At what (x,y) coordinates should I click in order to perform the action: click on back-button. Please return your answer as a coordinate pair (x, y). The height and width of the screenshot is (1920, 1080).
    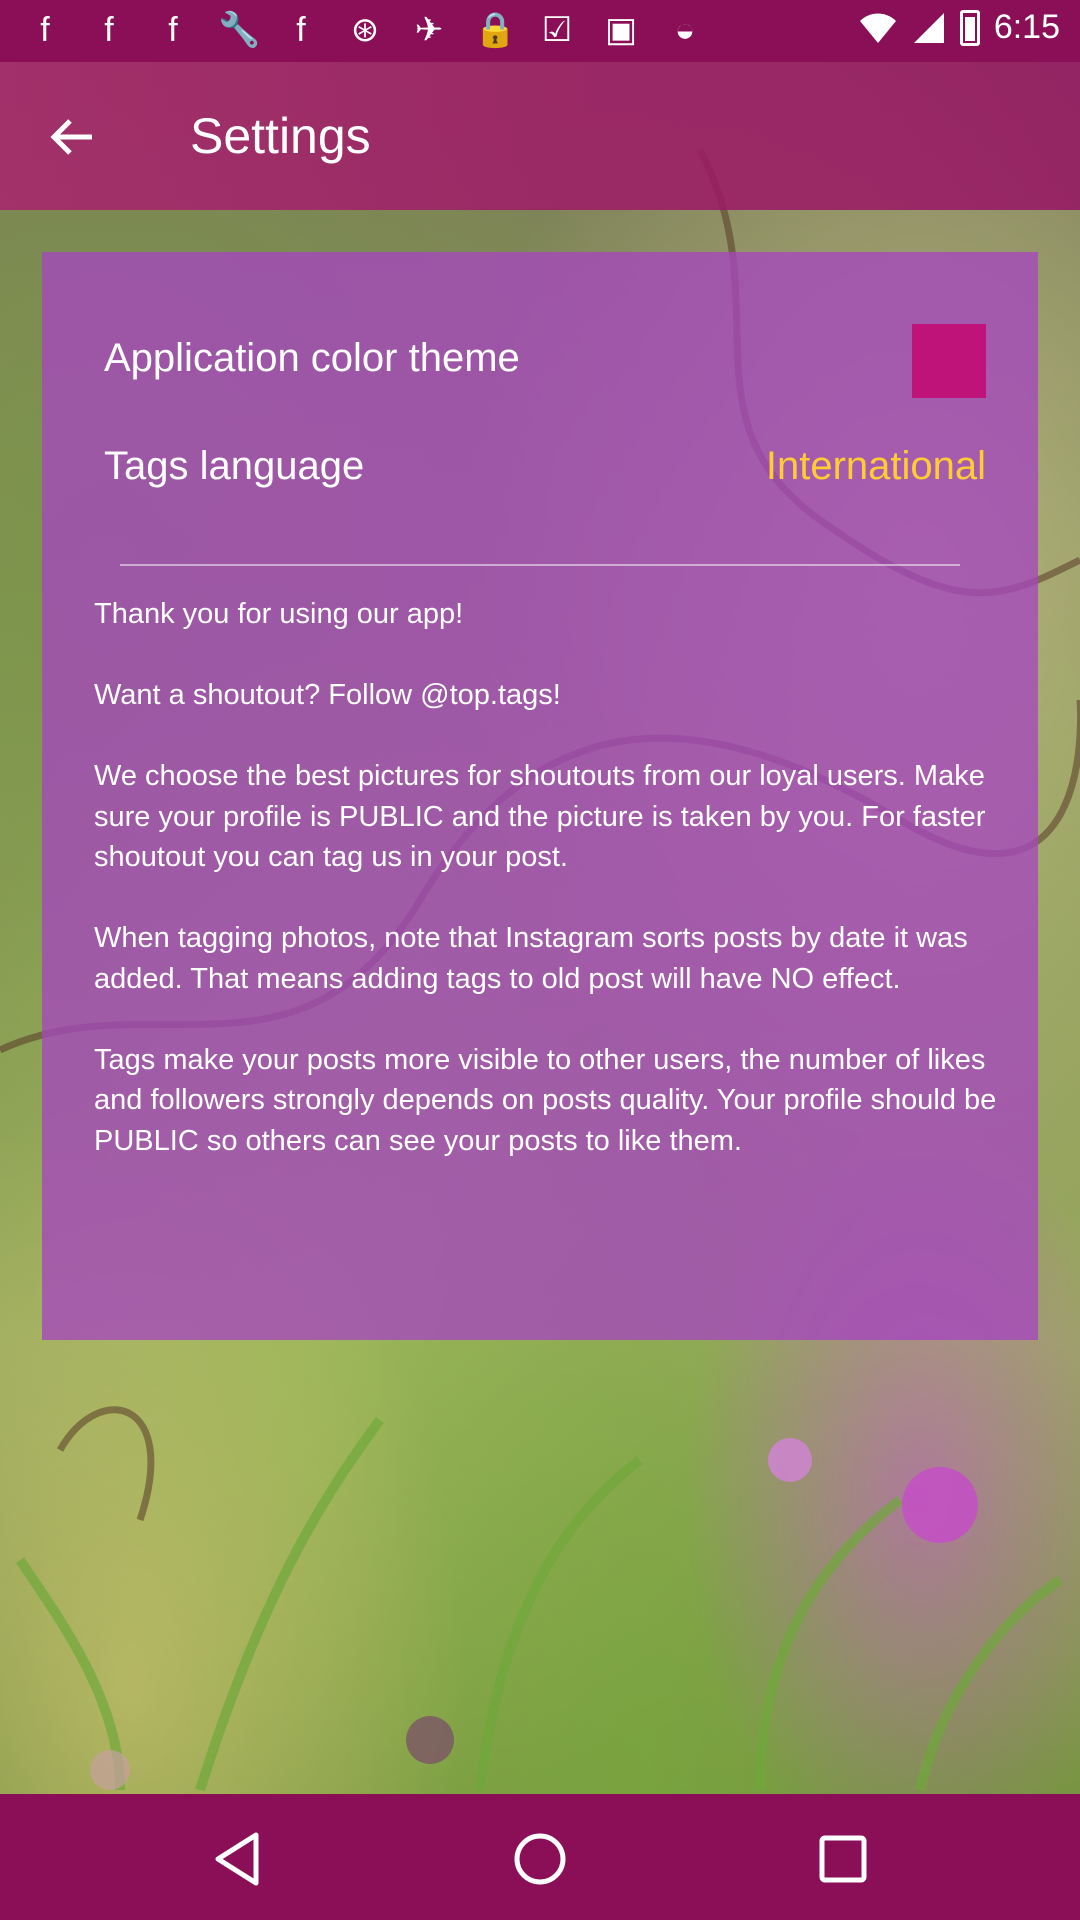
    Looking at the image, I should click on (72, 137).